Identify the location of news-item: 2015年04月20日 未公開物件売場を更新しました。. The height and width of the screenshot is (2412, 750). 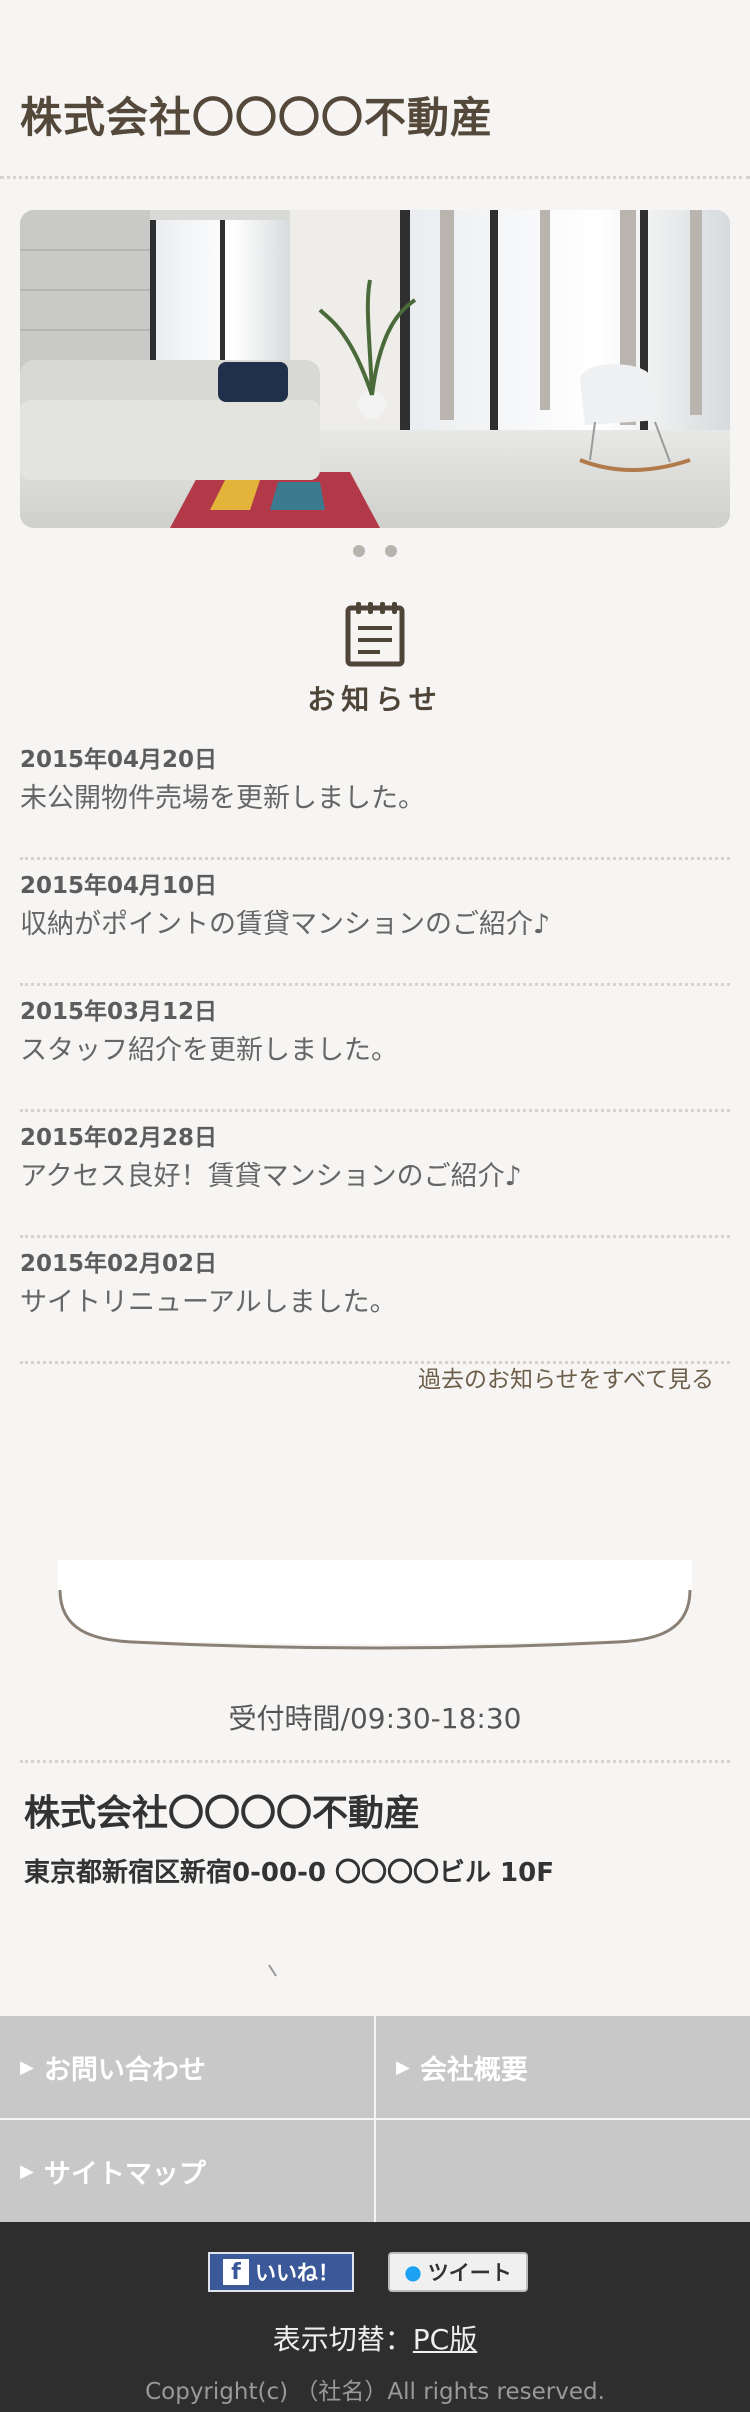
(375, 797).